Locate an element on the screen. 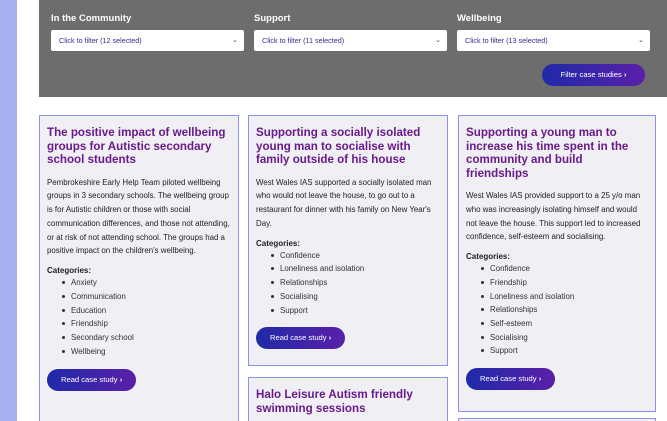 The image size is (667, 421). category-item: Wellbeing is located at coordinates (146, 352).